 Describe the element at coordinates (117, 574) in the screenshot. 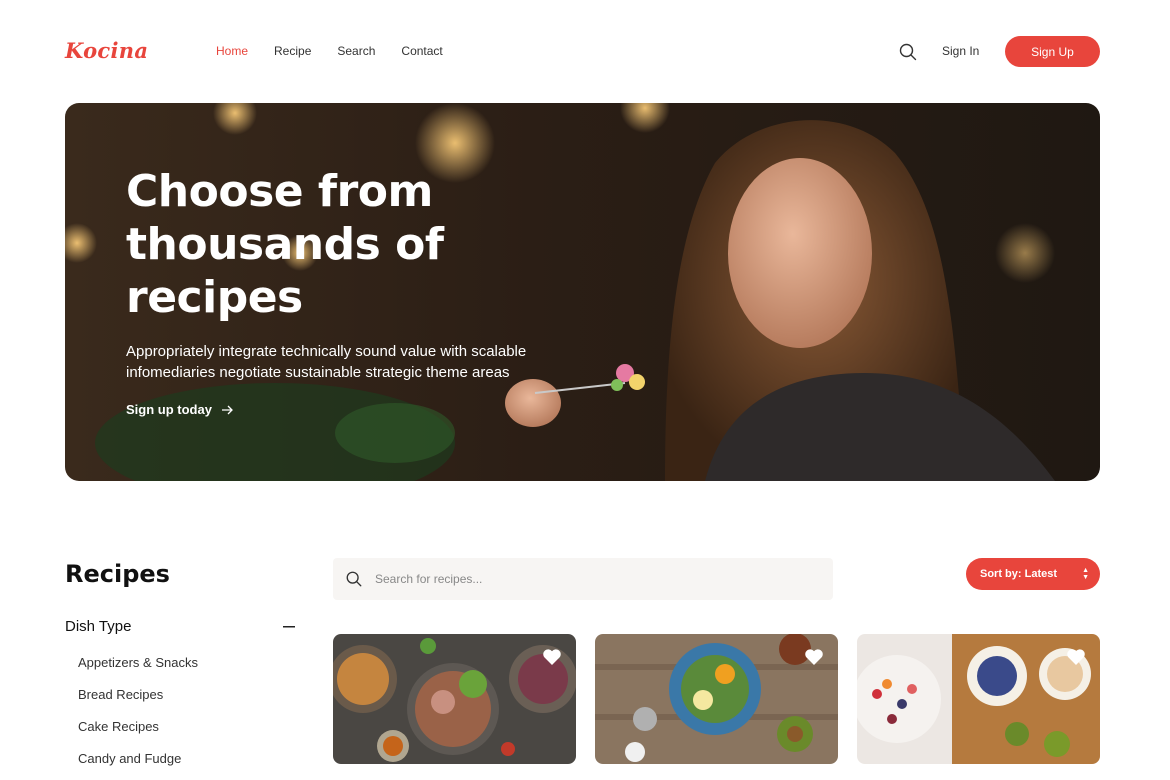

I see `recipes-heading: Recipes` at that location.